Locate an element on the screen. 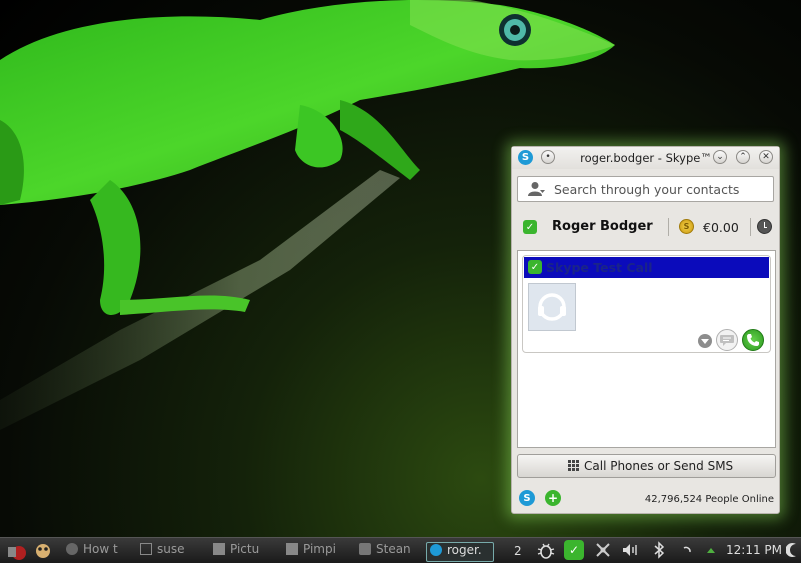  chat-button is located at coordinates (727, 340).